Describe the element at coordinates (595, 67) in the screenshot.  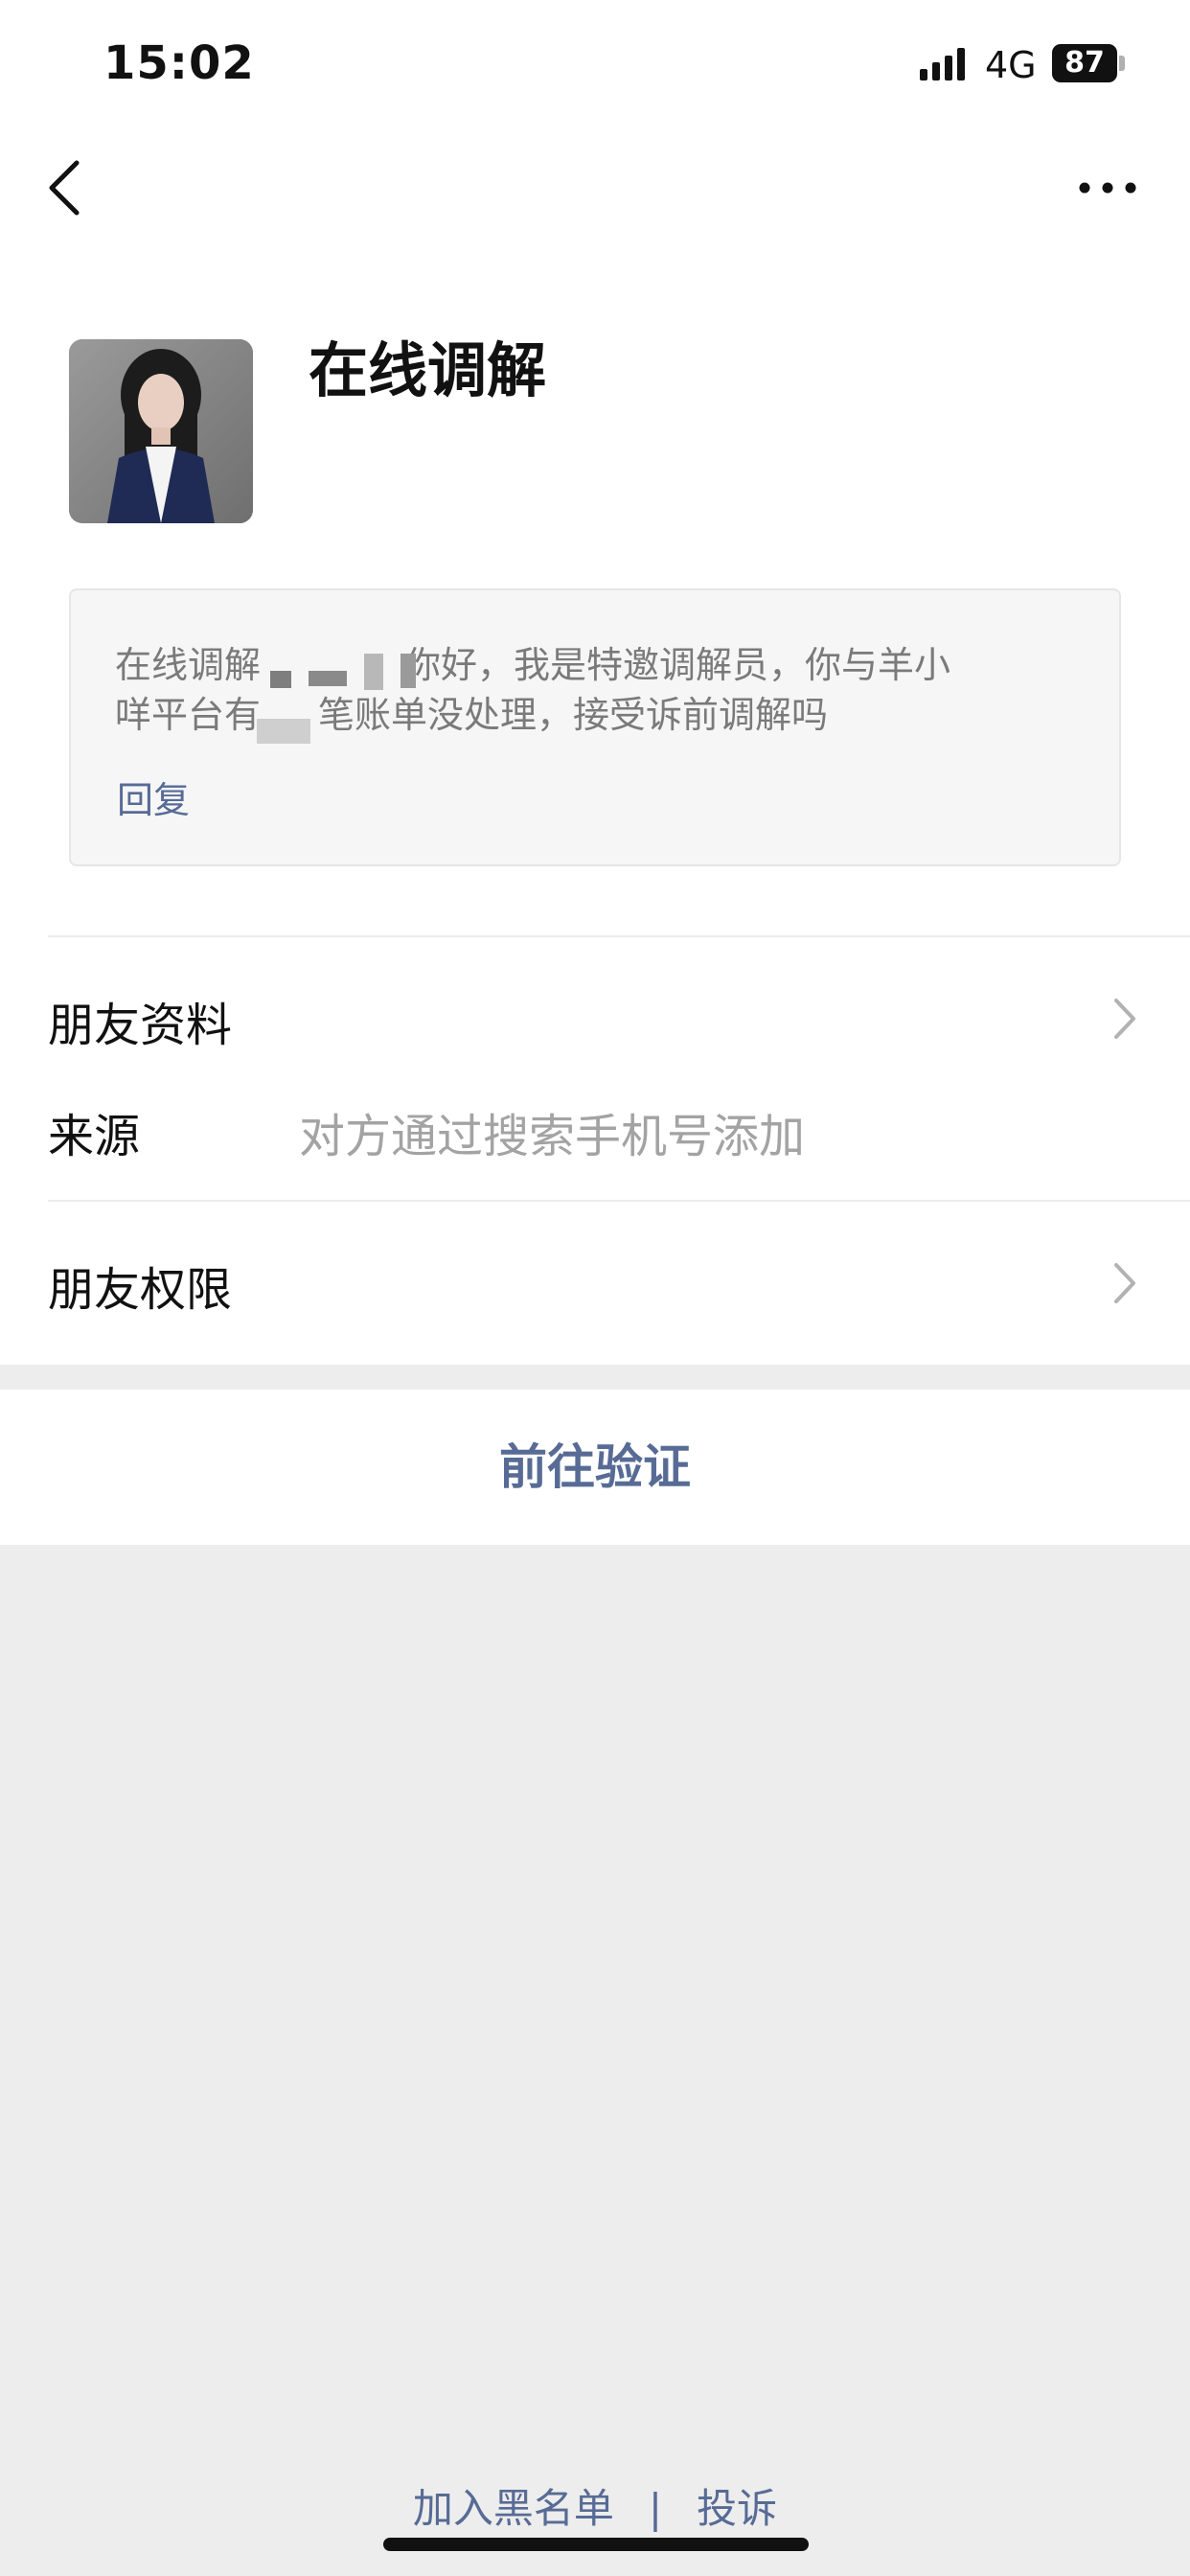
I see `status-bar: 15:02 4G 87` at that location.